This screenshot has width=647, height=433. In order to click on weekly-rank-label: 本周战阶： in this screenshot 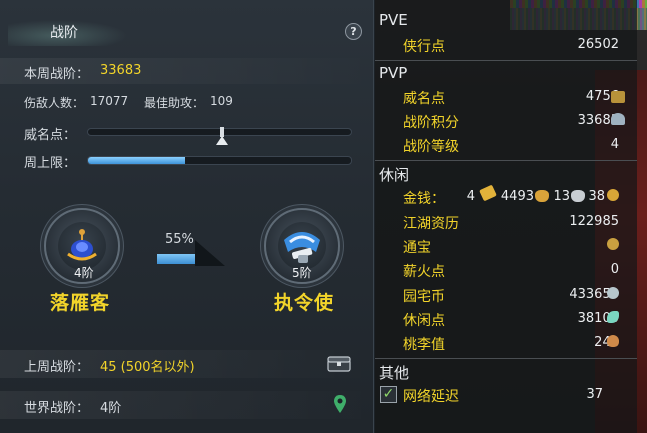, I will do `click(57, 74)`.